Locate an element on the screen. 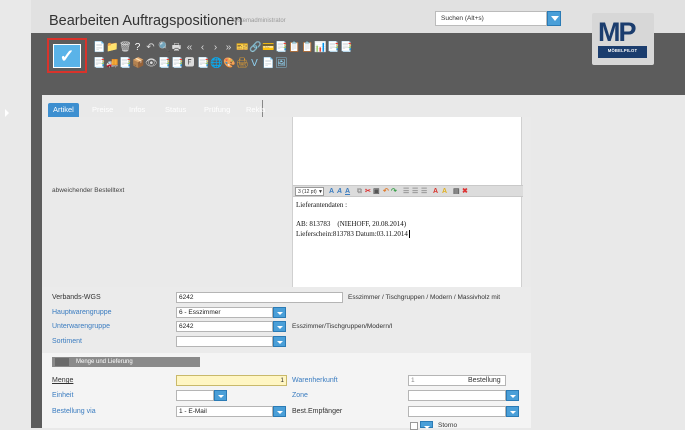  italic-icon: A is located at coordinates (339, 191).